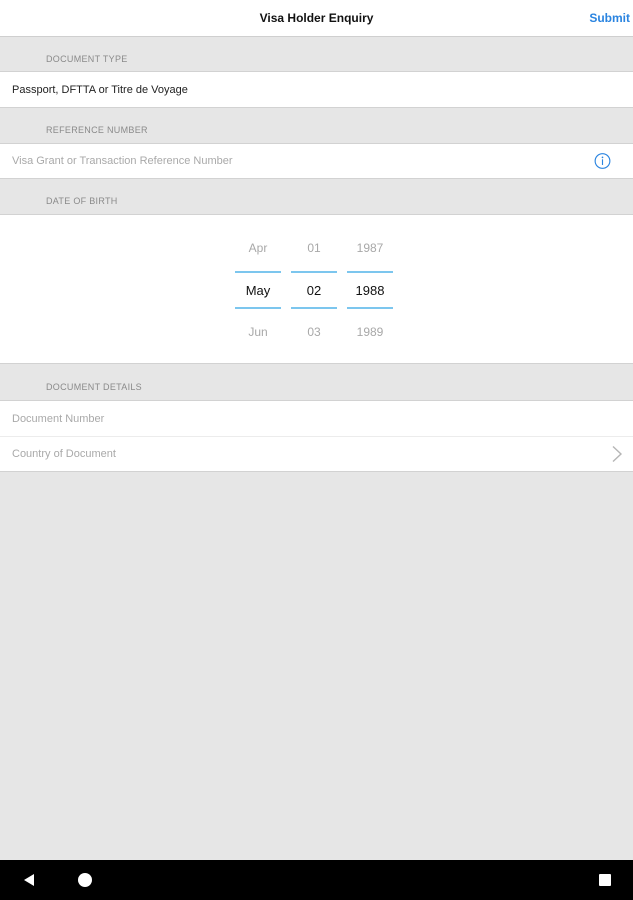 The height and width of the screenshot is (900, 633). I want to click on document-number-placeholder: Document Number, so click(58, 419).